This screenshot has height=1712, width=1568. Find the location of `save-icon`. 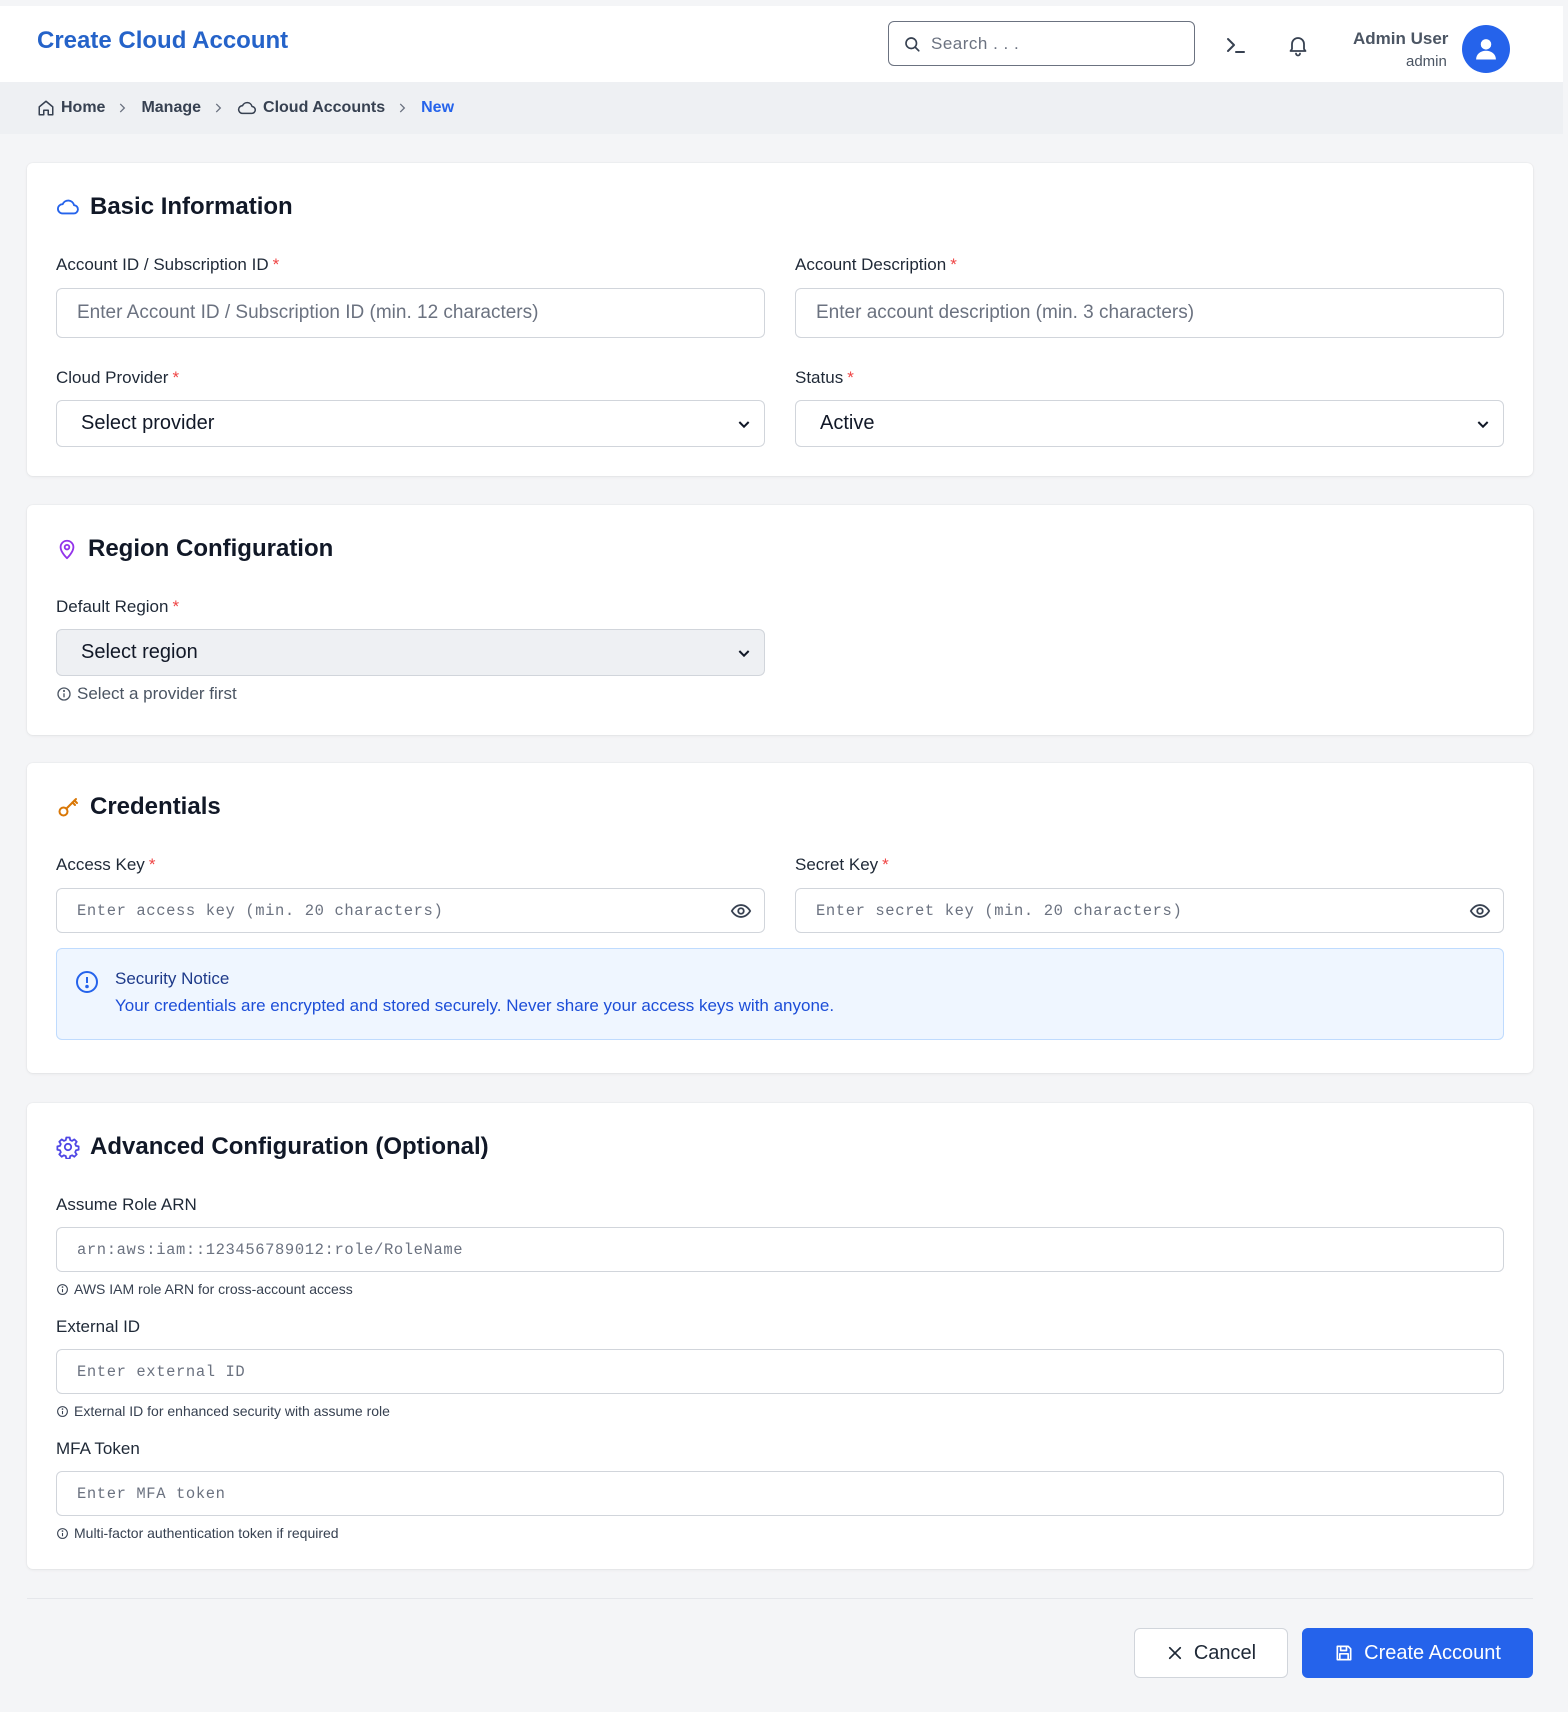

save-icon is located at coordinates (1344, 1653).